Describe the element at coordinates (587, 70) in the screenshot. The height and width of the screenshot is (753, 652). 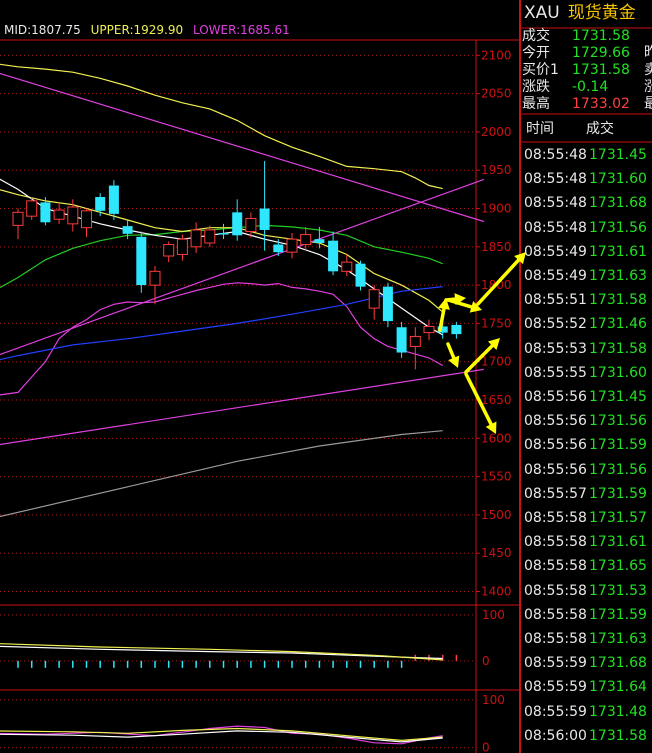
I see `quote-row: 买价1 1731.58 卖` at that location.